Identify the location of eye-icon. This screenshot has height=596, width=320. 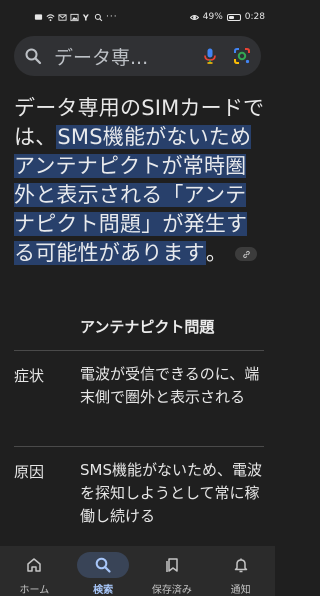
(194, 17).